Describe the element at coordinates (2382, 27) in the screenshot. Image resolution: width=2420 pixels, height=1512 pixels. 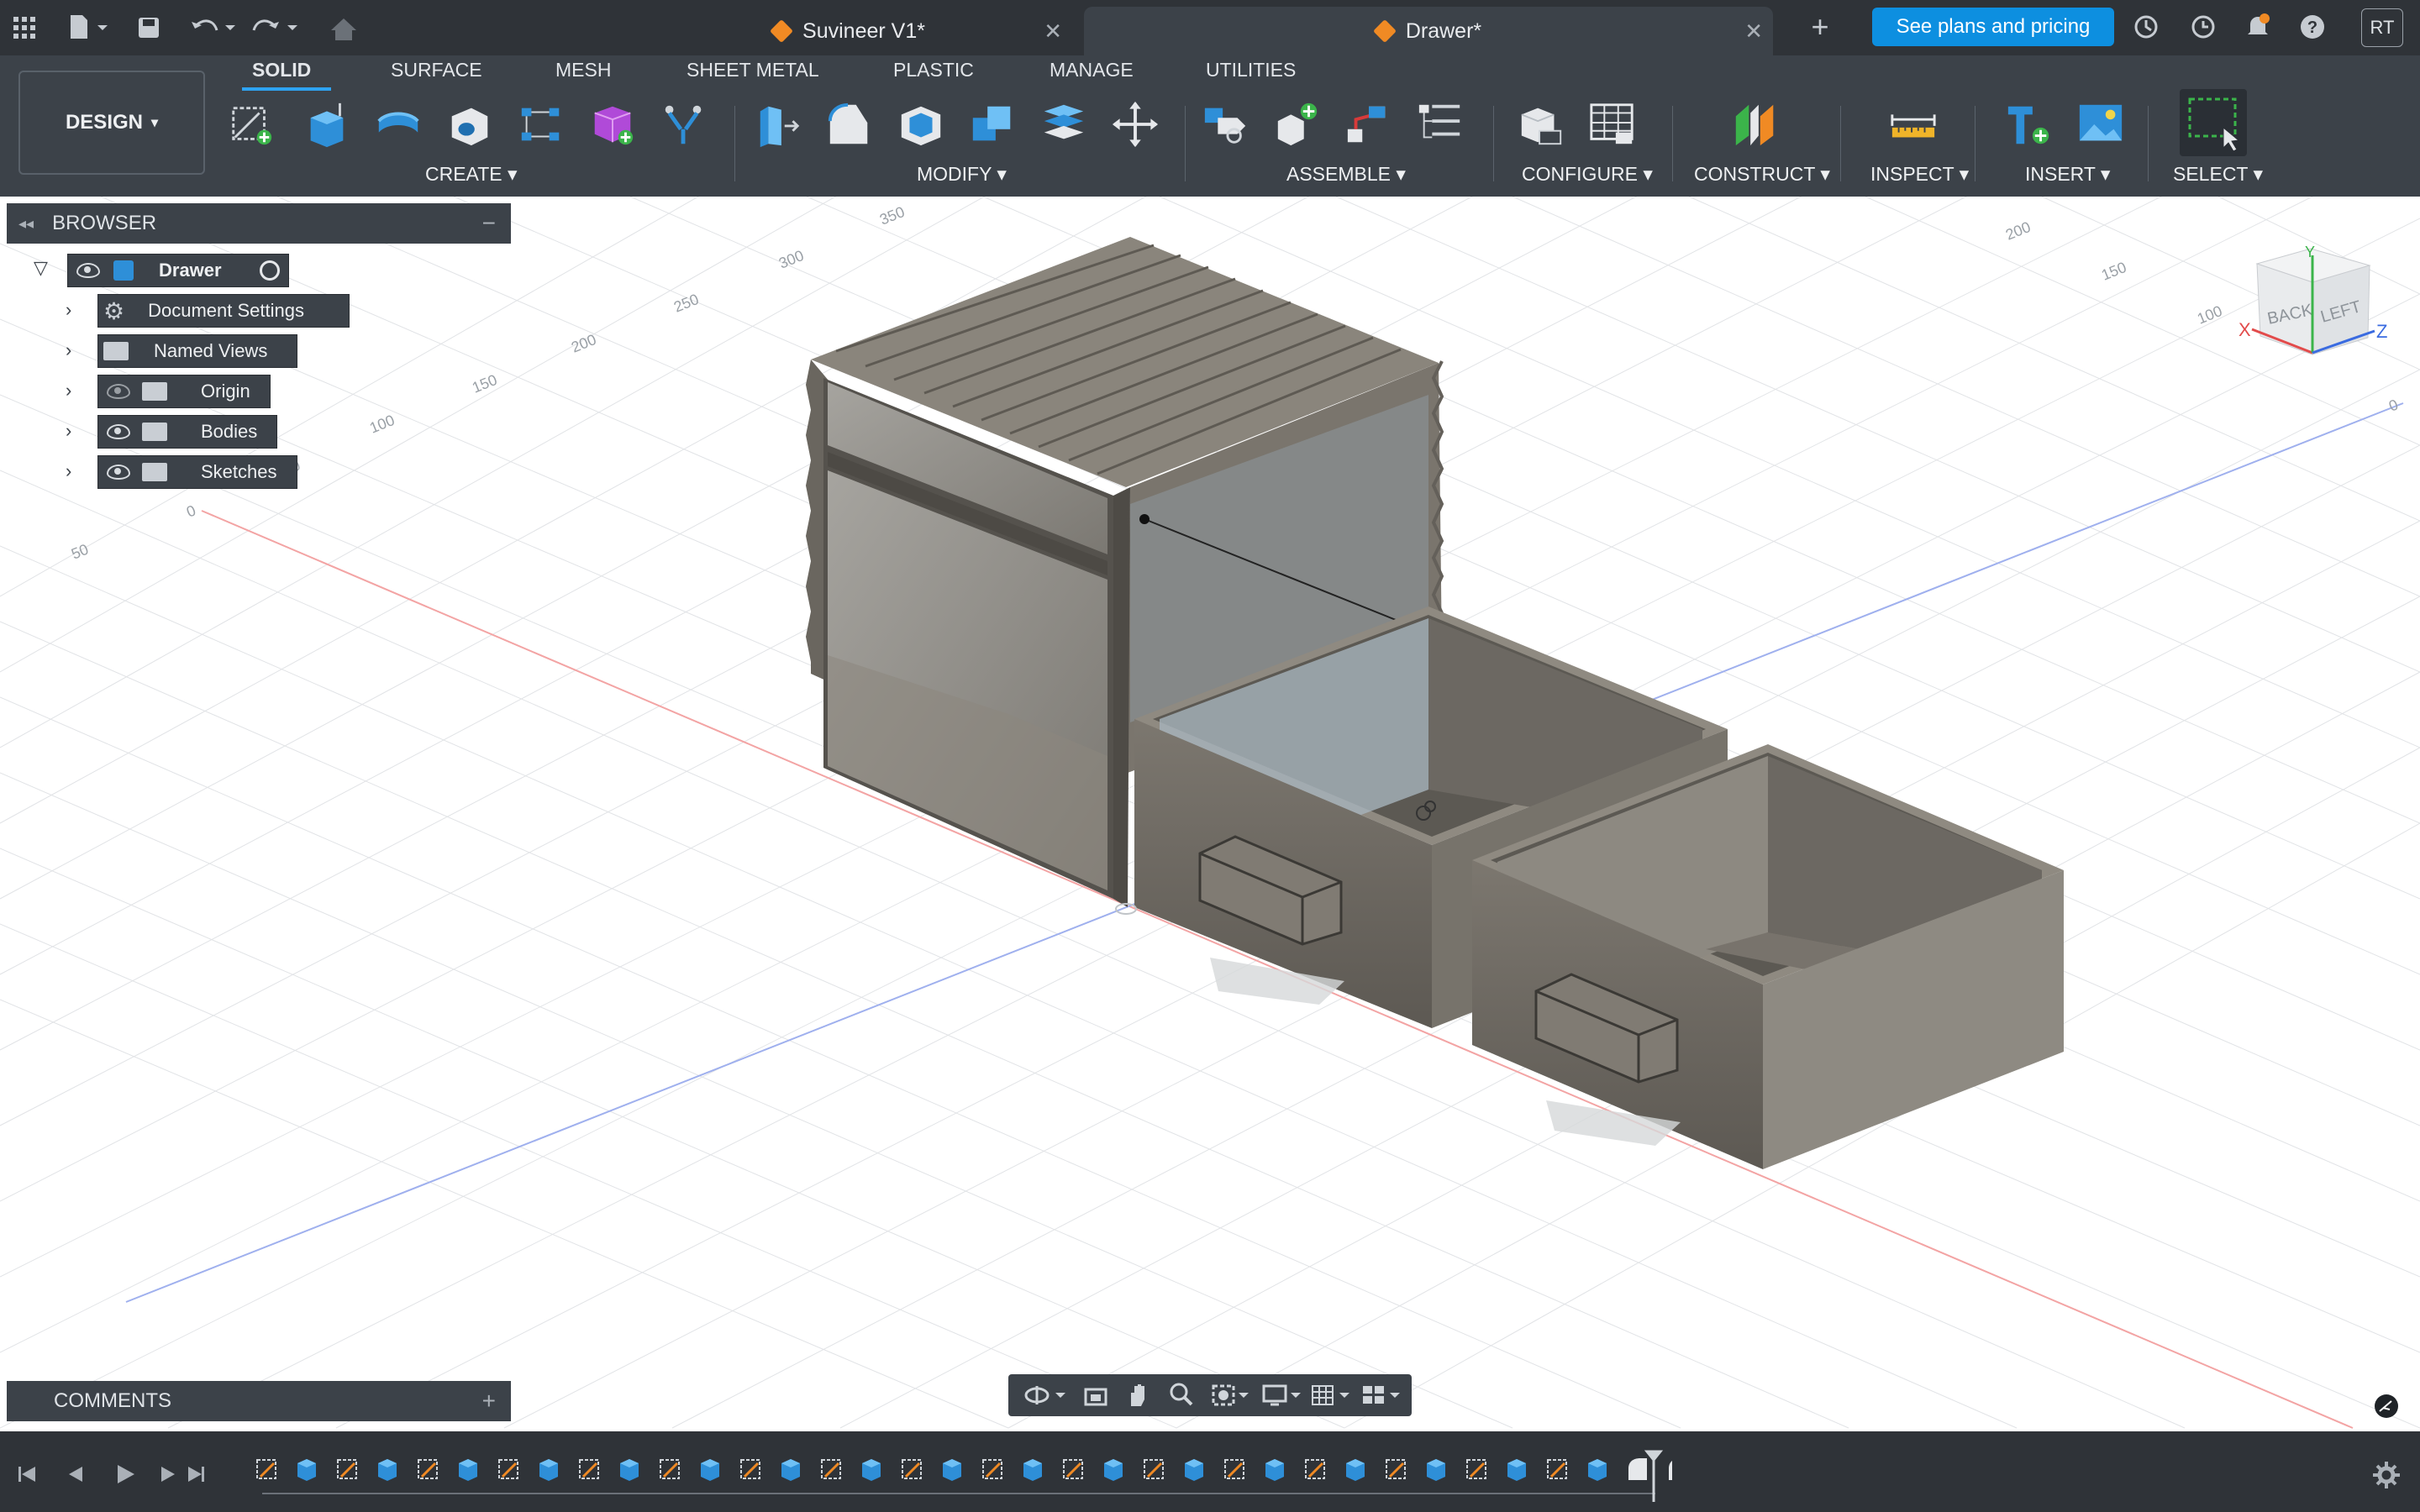
I see `user-avatar: RT` at that location.